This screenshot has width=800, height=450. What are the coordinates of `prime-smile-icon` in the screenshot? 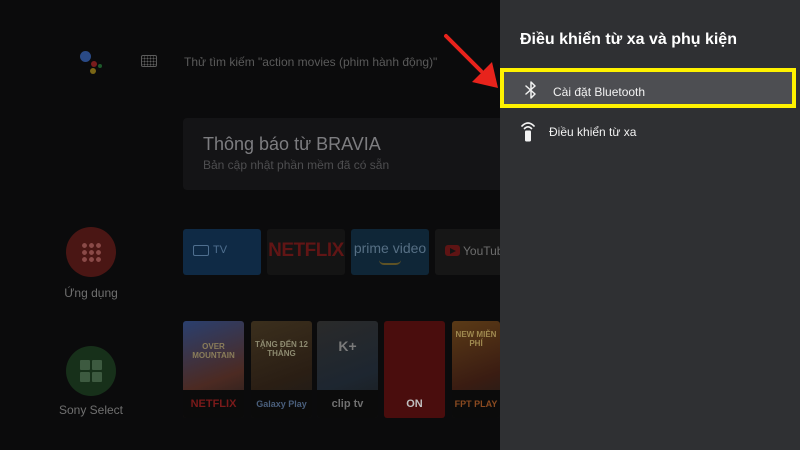 It's located at (390, 262).